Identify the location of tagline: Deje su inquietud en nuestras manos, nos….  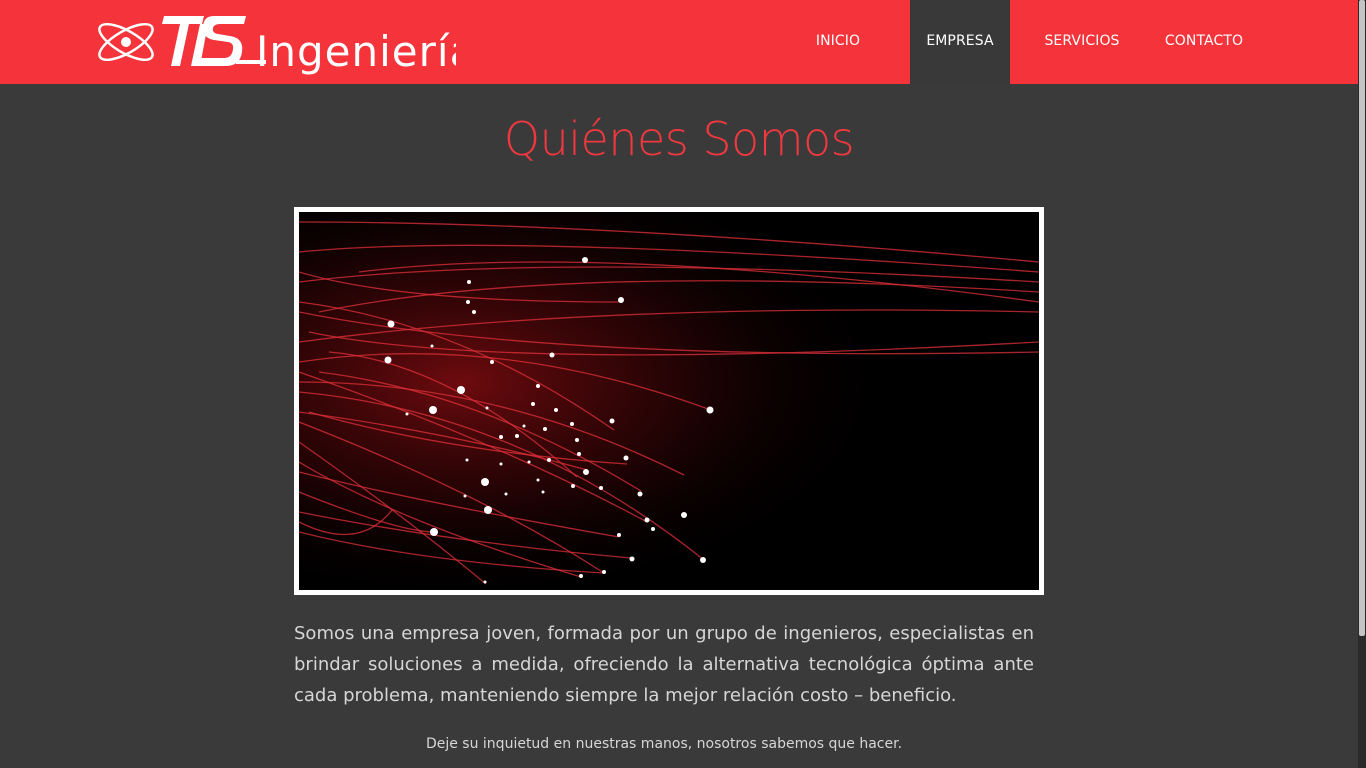
(664, 744).